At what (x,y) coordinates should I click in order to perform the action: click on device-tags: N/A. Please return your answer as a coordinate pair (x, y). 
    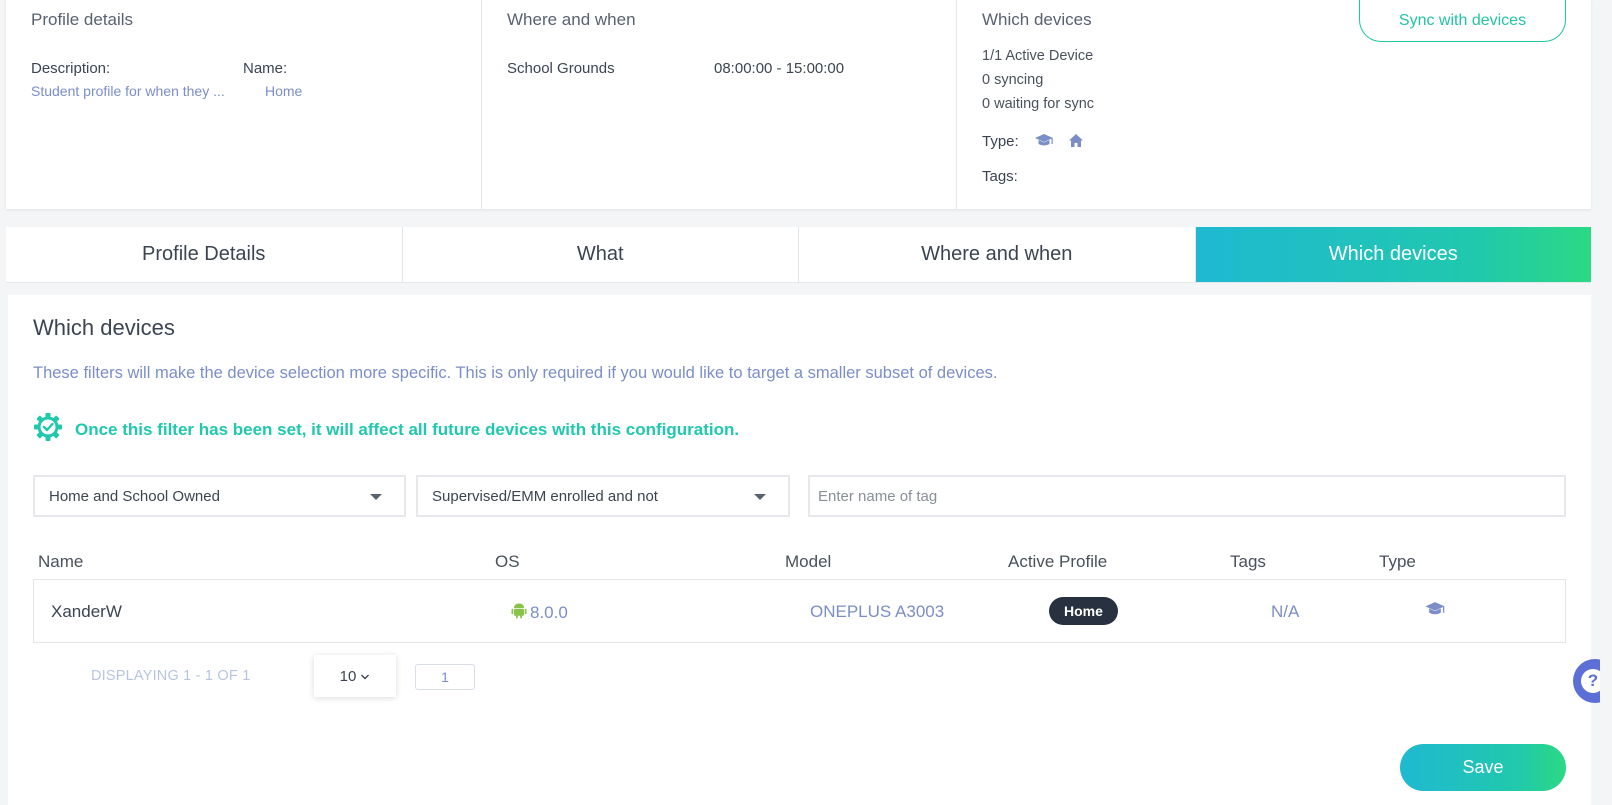
    Looking at the image, I should click on (1285, 612).